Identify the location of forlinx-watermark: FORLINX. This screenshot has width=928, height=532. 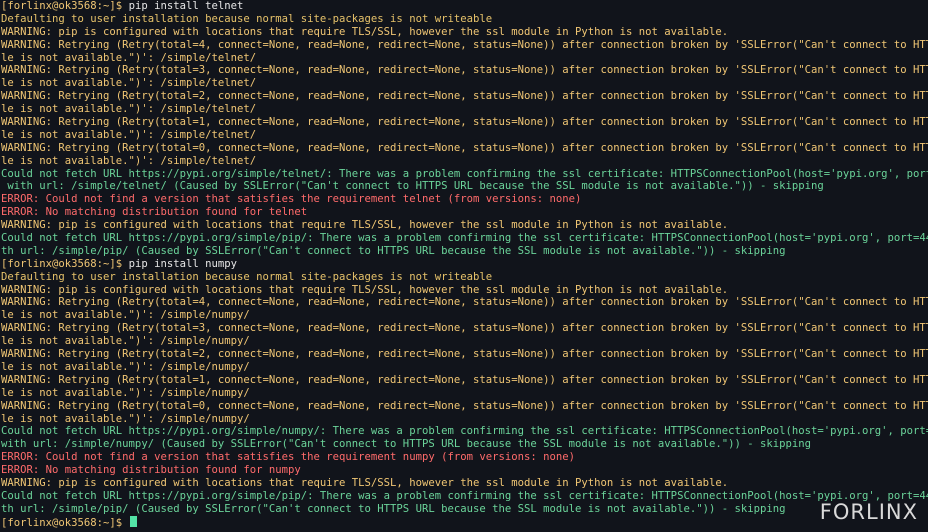
(868, 512).